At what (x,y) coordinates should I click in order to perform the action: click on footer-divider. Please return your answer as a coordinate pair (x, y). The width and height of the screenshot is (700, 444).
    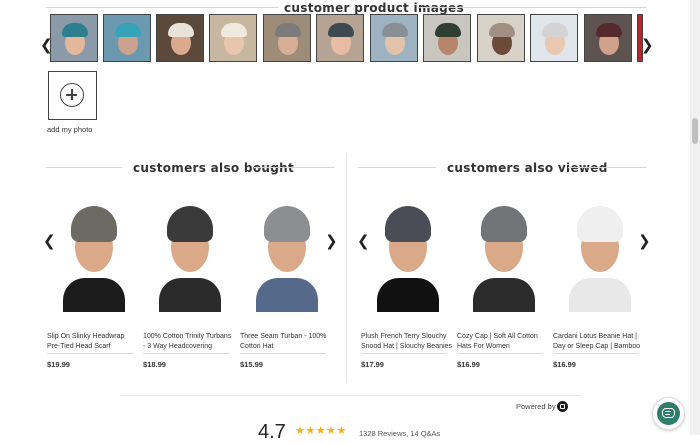
    Looking at the image, I should click on (350, 395).